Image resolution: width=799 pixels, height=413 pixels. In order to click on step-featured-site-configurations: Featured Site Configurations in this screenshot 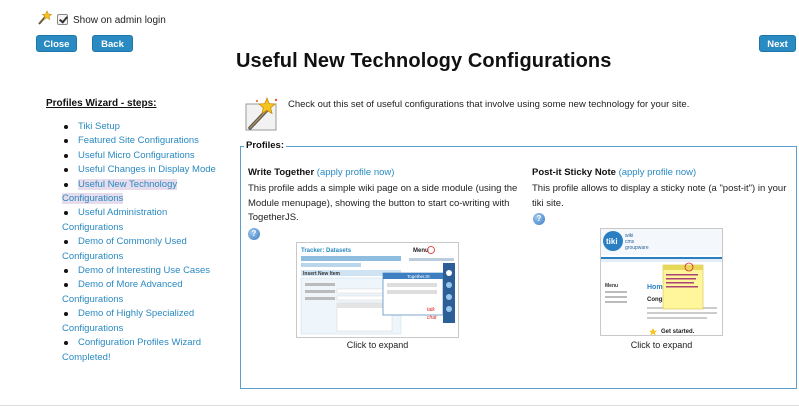, I will do `click(150, 141)`.